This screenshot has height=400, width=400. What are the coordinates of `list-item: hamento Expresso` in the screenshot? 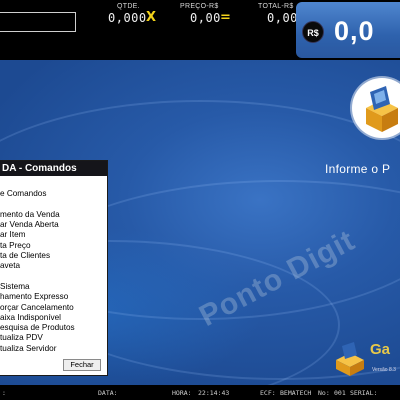 It's located at (53, 297).